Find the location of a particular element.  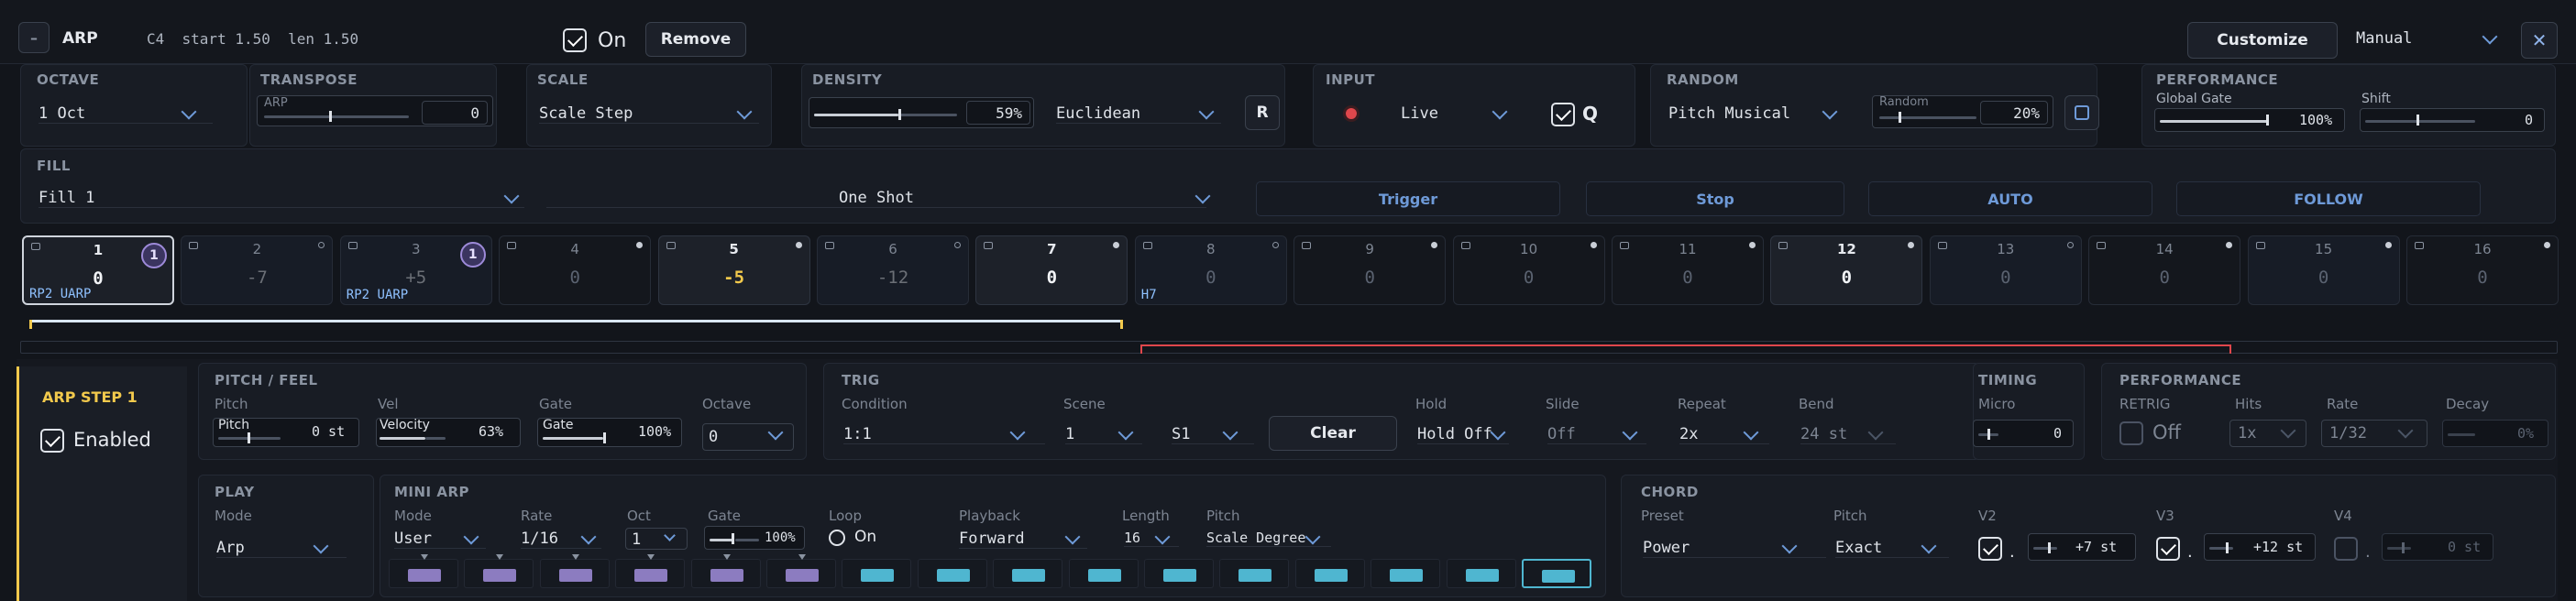

v2-checkbox is located at coordinates (1990, 549).